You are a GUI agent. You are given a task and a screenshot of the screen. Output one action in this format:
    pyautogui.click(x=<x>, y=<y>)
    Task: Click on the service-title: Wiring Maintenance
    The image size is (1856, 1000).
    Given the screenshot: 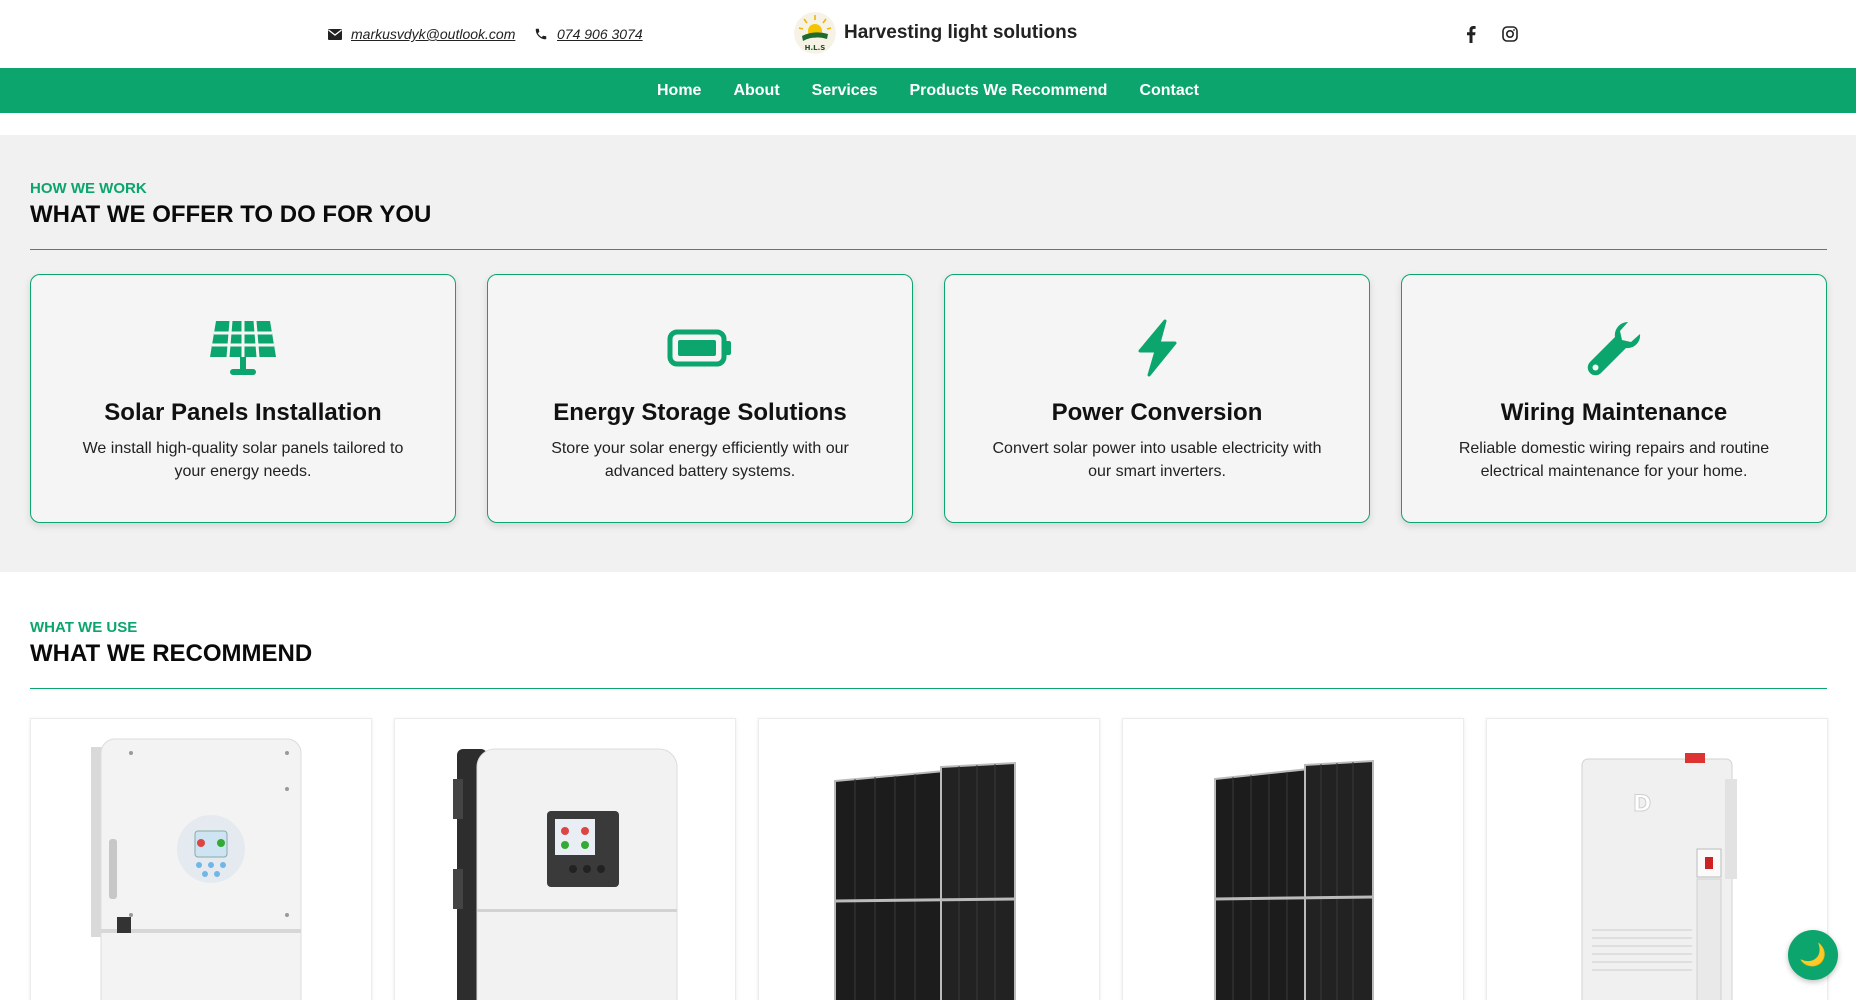 What is the action you would take?
    pyautogui.click(x=1614, y=412)
    